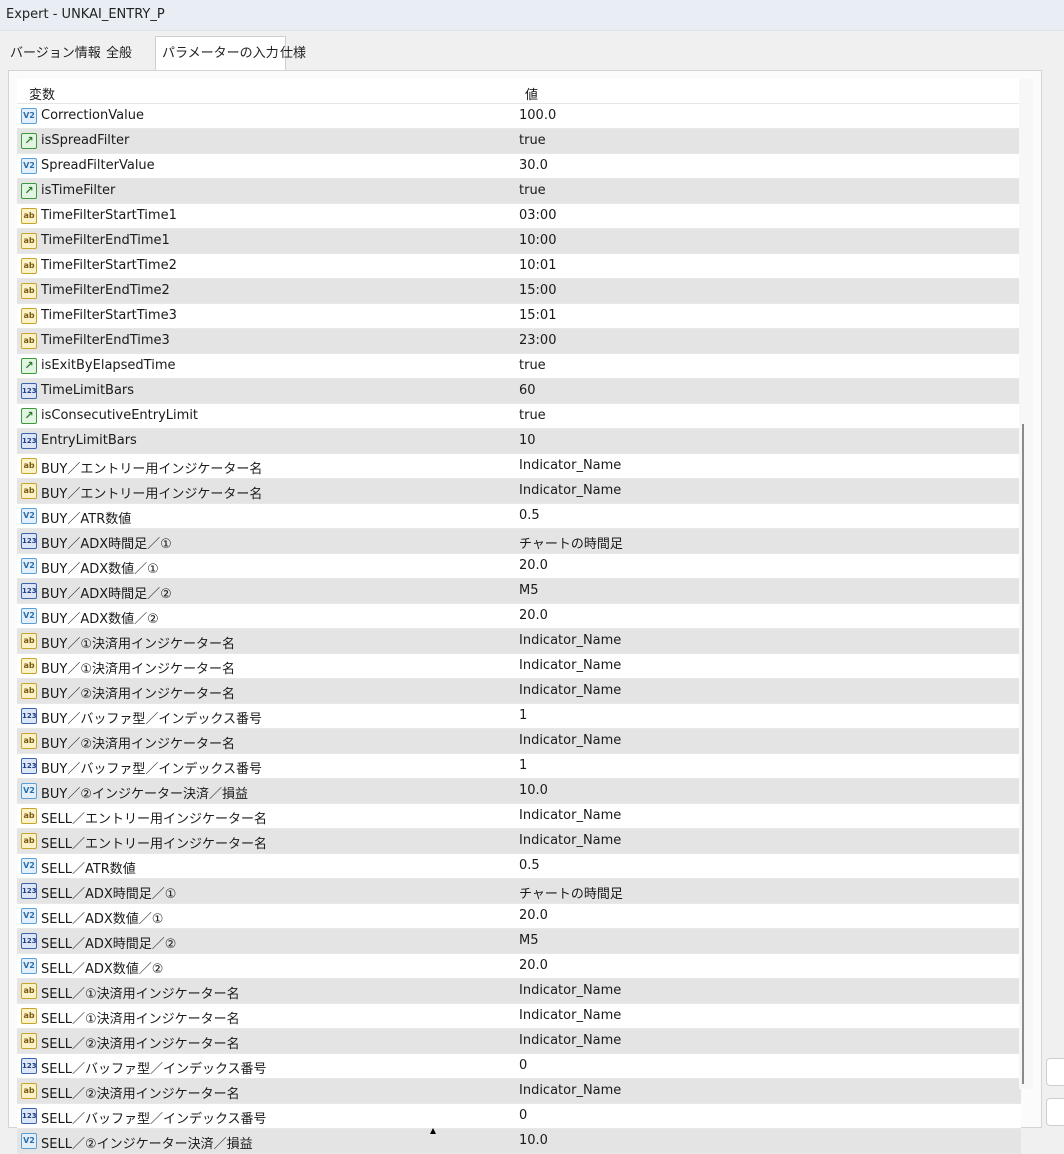  I want to click on table-row: V2 SELL／ADX数値／① 20.0, so click(519, 916).